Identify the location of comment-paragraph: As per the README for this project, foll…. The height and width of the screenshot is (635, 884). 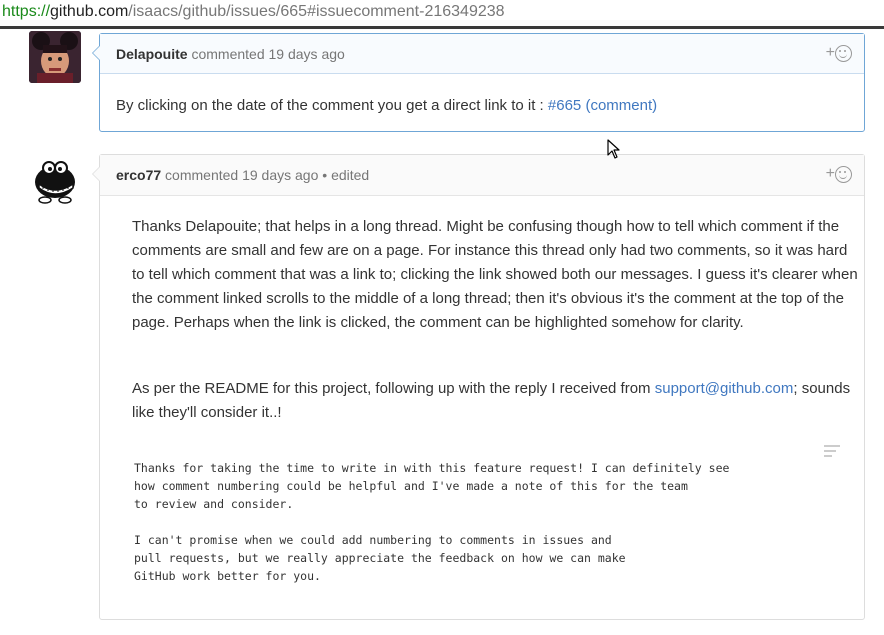
(497, 401).